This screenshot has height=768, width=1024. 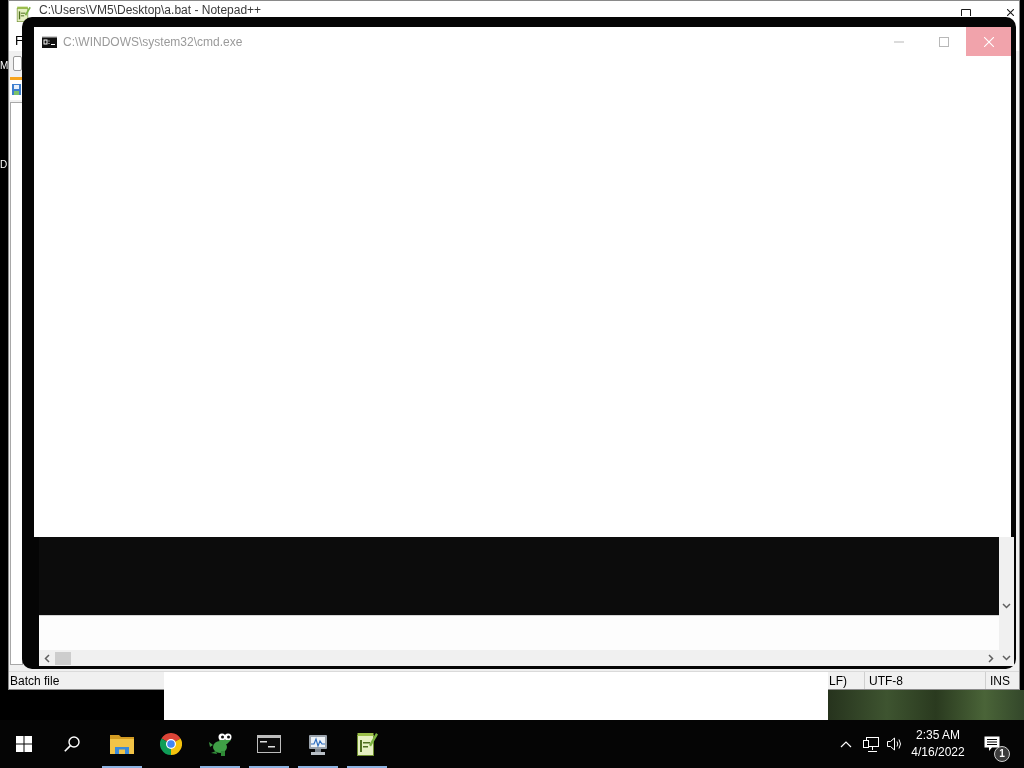 What do you see at coordinates (870, 744) in the screenshot?
I see `network-icon` at bounding box center [870, 744].